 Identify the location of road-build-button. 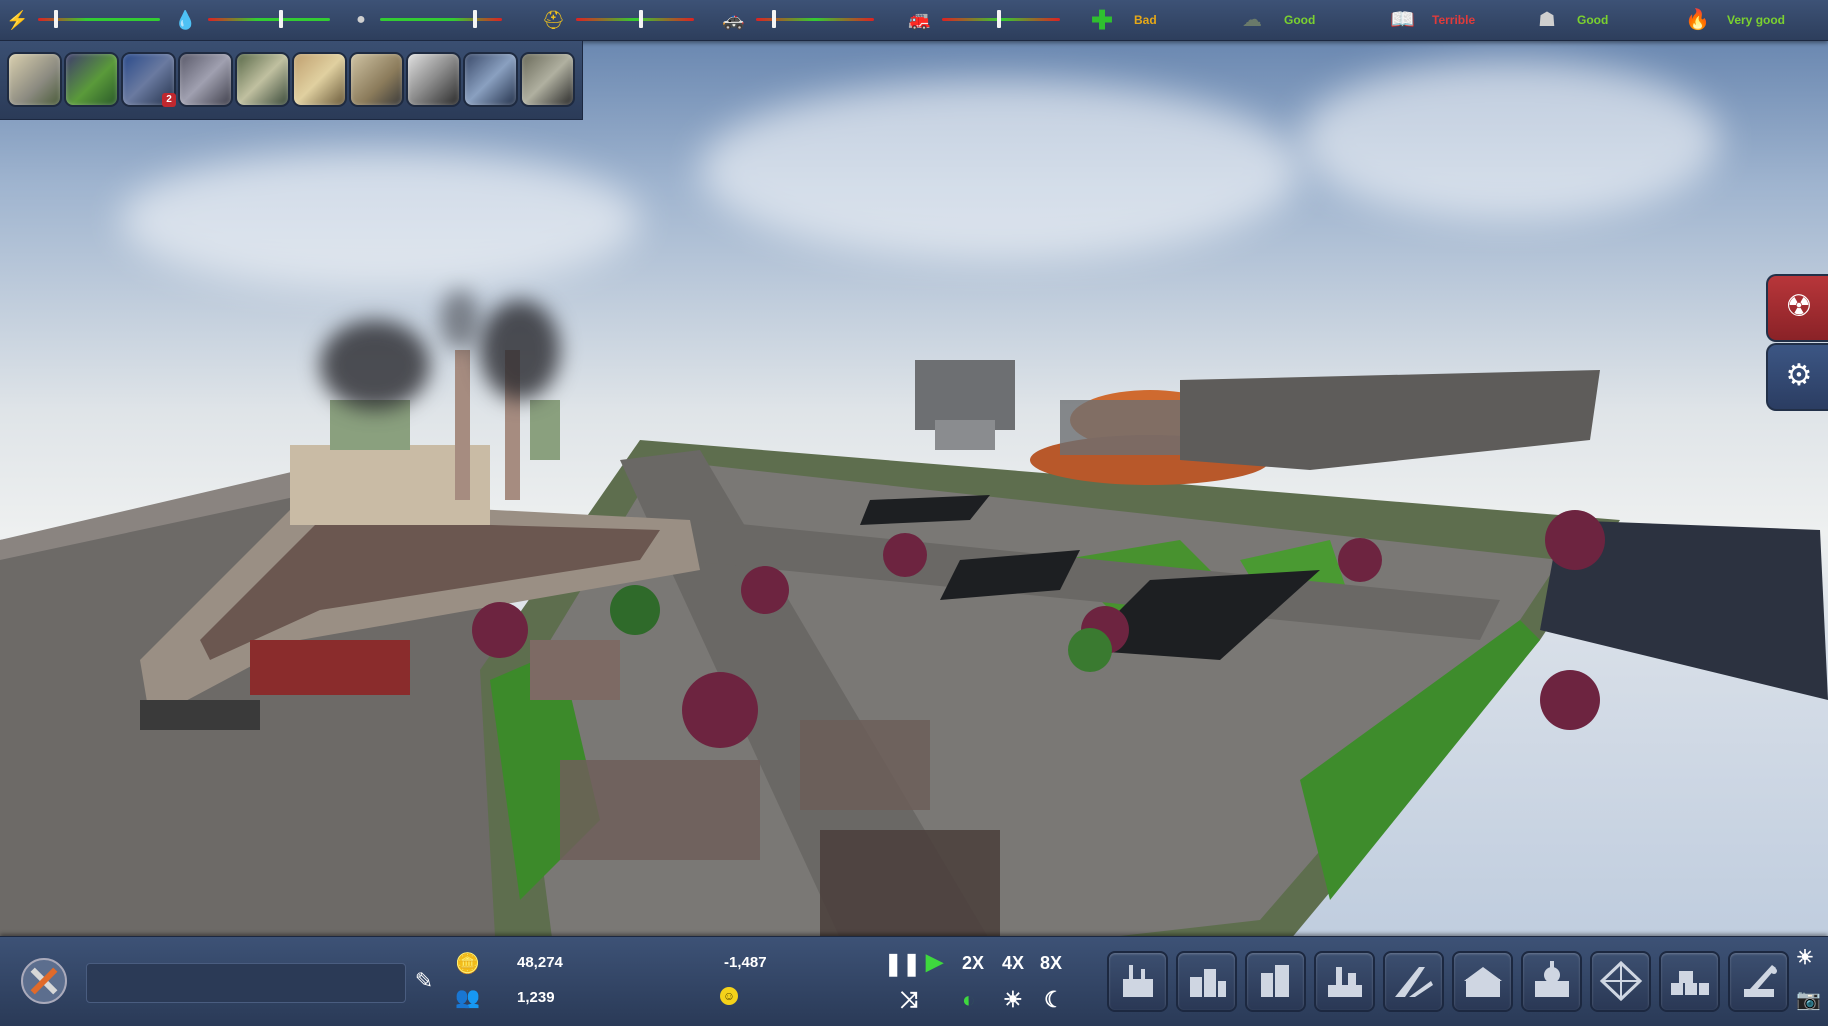
(1413, 981).